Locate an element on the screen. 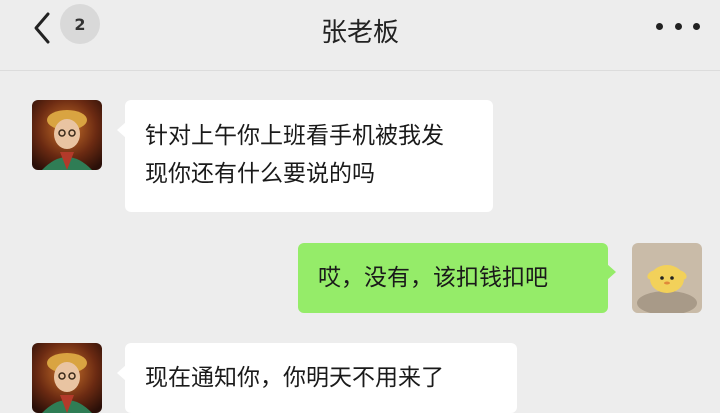 The width and height of the screenshot is (720, 413). my-avatar-image is located at coordinates (667, 278).